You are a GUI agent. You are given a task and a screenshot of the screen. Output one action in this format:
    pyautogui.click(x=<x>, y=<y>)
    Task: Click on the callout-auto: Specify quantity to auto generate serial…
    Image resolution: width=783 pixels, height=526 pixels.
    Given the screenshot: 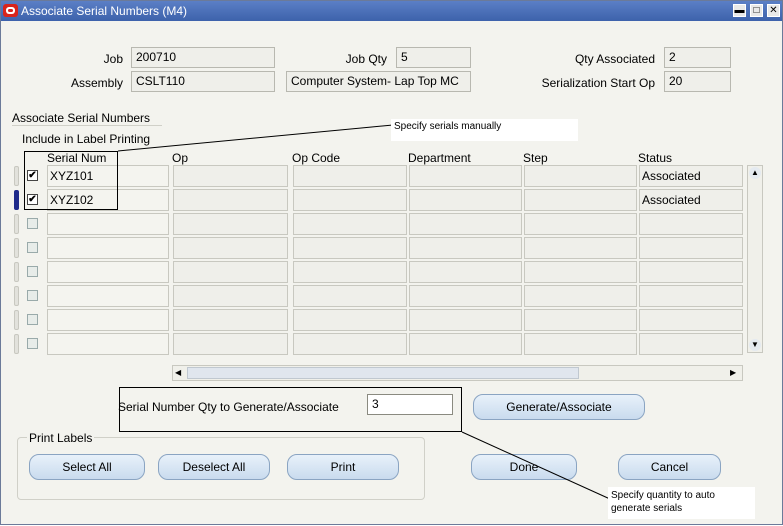 What is the action you would take?
    pyautogui.click(x=681, y=503)
    